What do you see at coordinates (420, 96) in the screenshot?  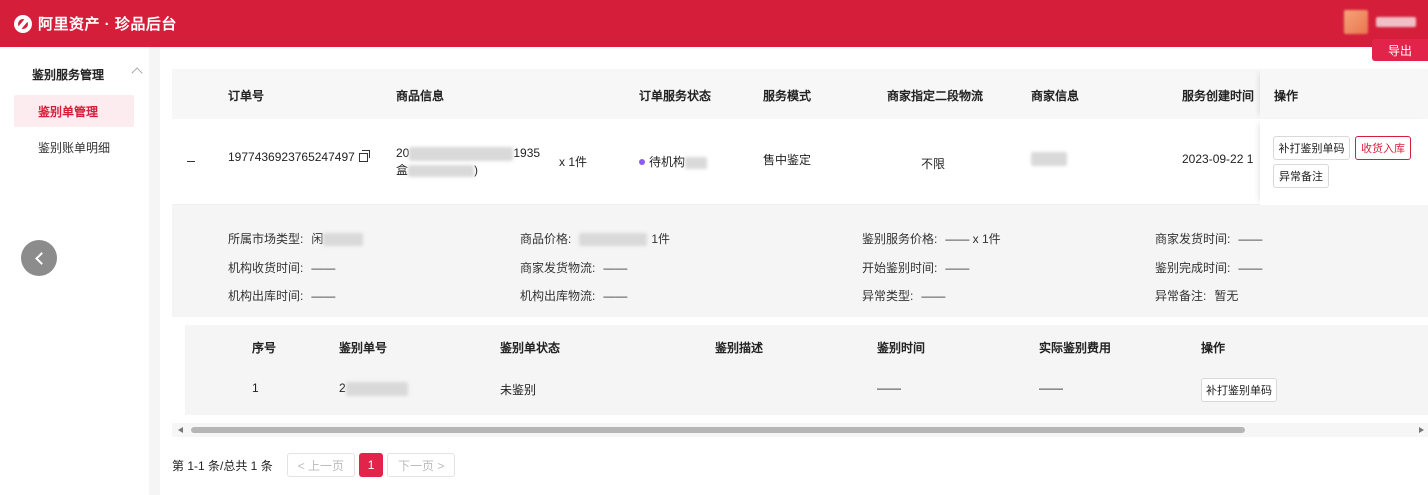 I see `column-header: 商品信息` at bounding box center [420, 96].